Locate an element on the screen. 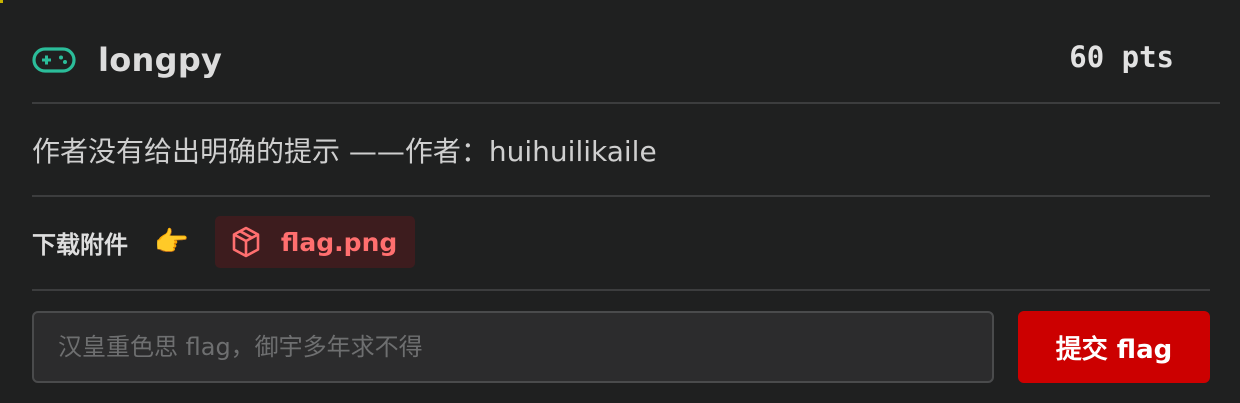  challenge-header: longpy 60 pts is located at coordinates (626, 60).